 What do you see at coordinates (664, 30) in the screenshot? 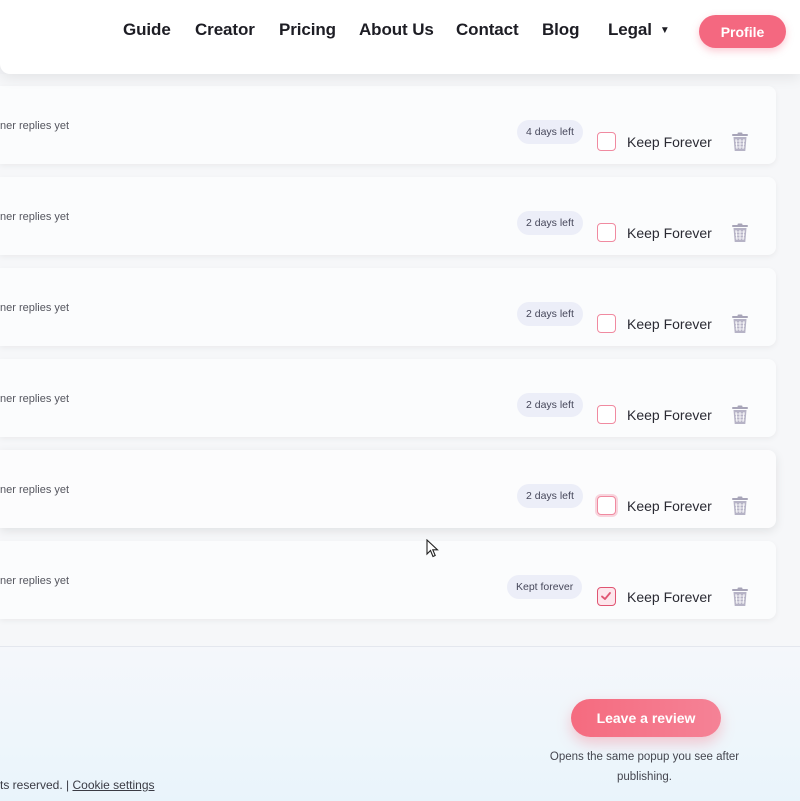
I see `caret-down-icon: ▼` at bounding box center [664, 30].